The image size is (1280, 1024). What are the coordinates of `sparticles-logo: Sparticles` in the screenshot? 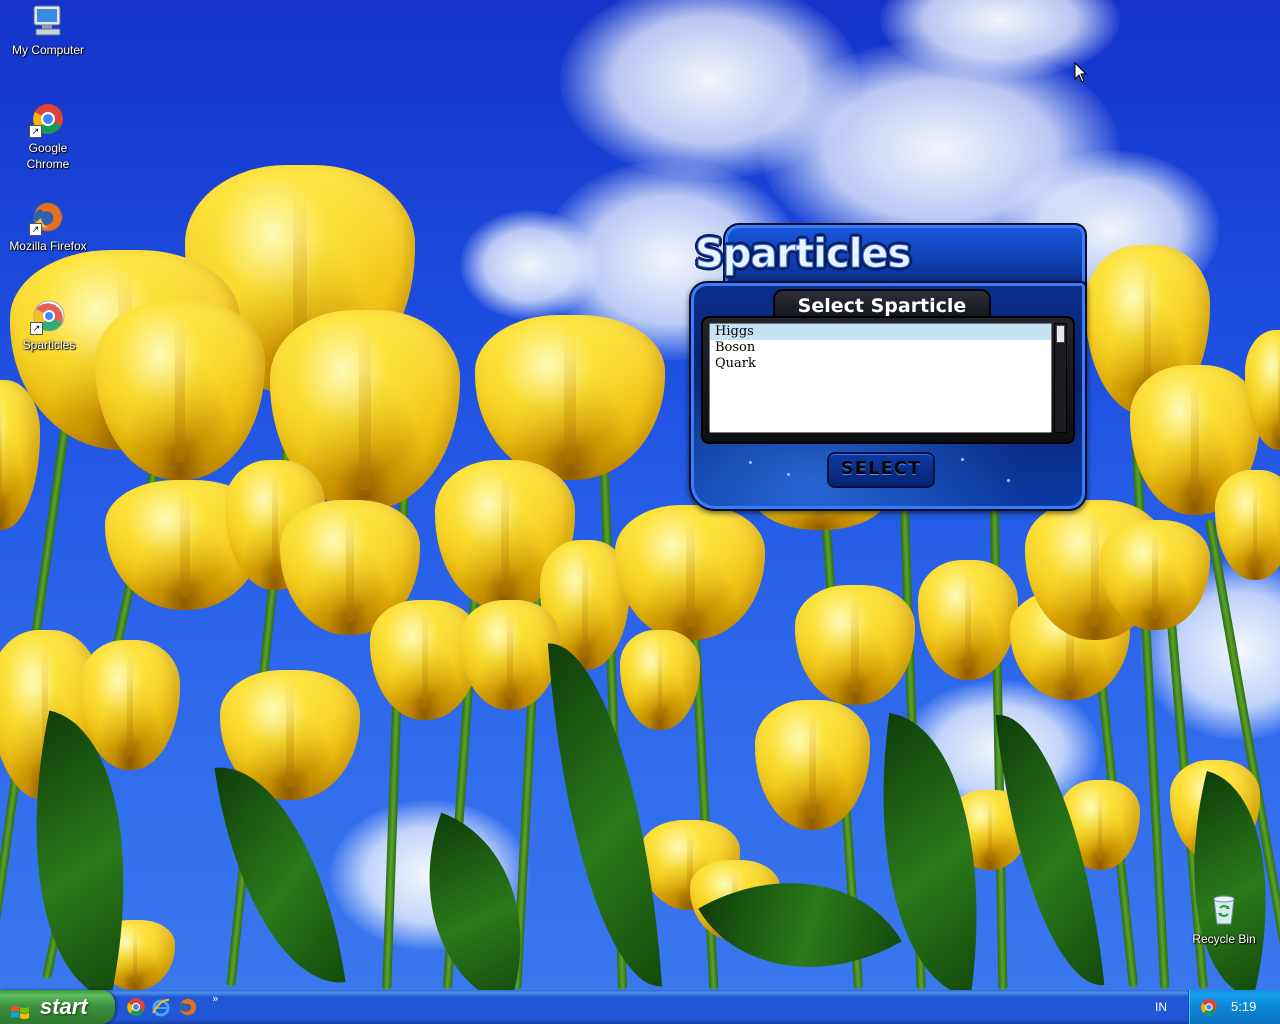 It's located at (802, 254).